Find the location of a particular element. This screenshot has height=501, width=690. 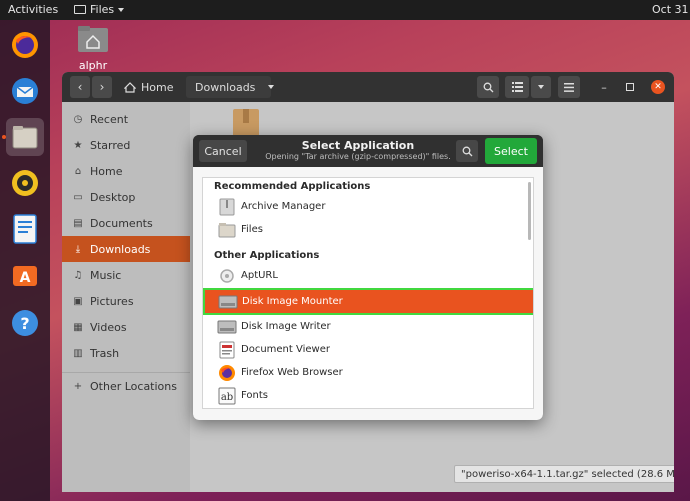

sidebar-item-recent: ◷ Recent is located at coordinates (126, 119).